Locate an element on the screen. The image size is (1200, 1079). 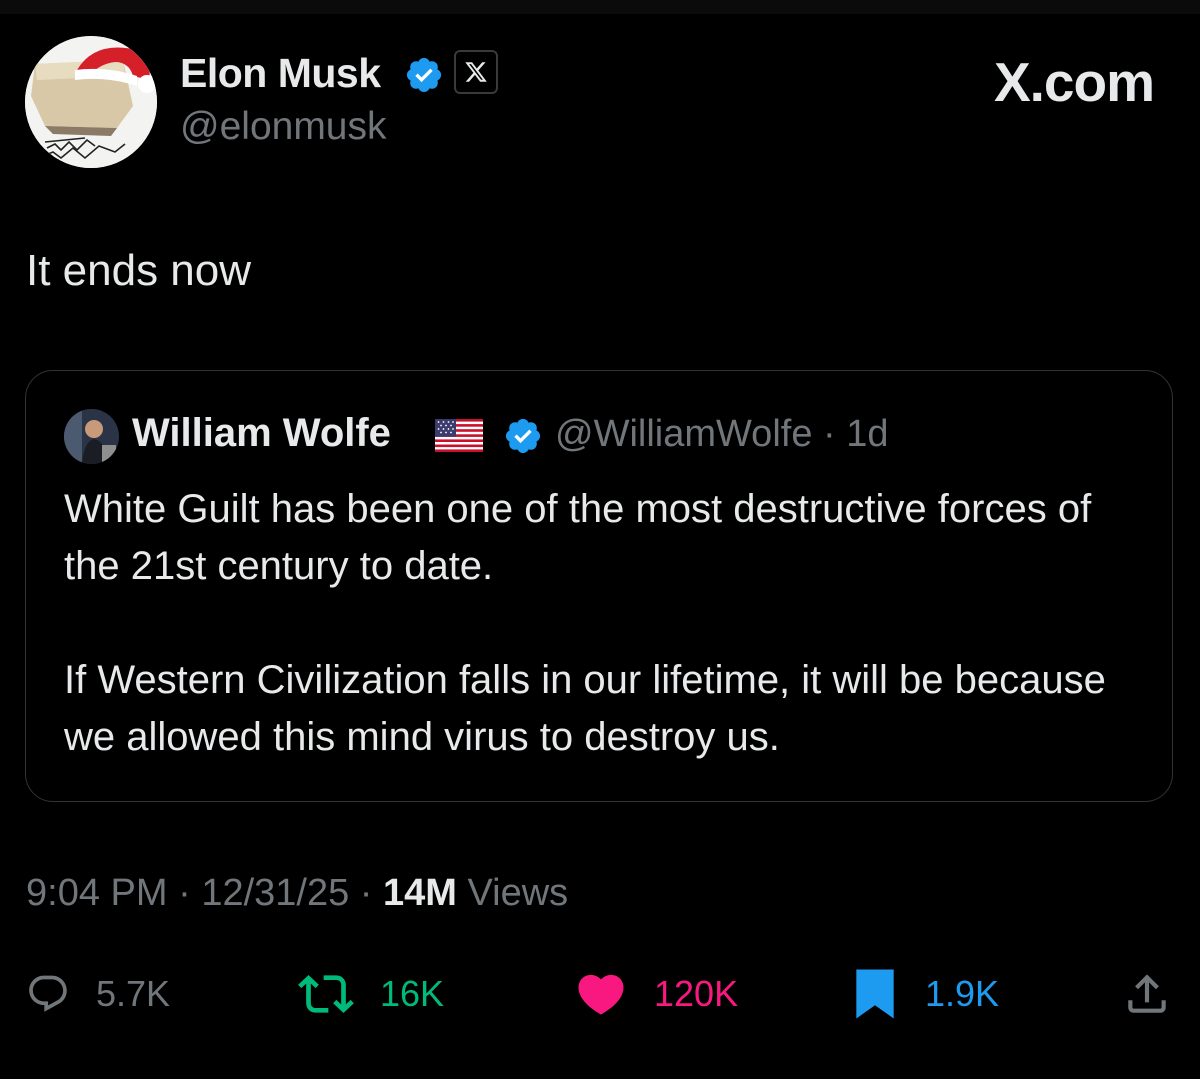
quoted-author-name: William Wolfe is located at coordinates (261, 433).